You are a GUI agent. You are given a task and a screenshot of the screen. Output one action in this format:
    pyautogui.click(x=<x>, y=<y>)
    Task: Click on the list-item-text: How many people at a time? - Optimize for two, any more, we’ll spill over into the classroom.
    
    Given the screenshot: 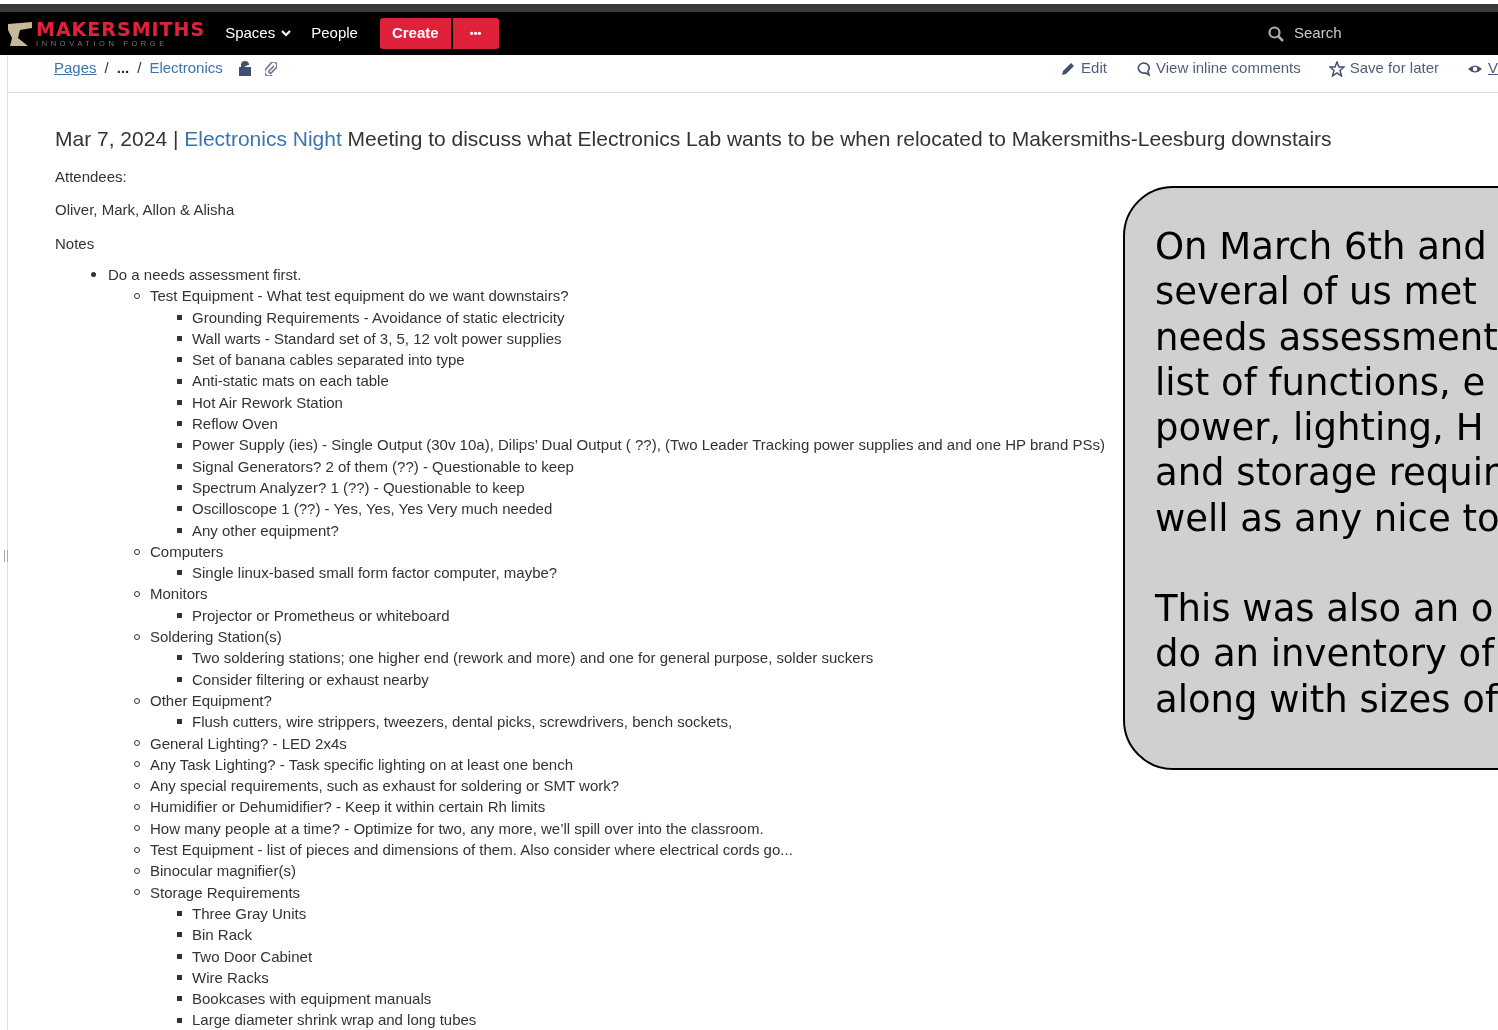 What is the action you would take?
    pyautogui.click(x=457, y=828)
    